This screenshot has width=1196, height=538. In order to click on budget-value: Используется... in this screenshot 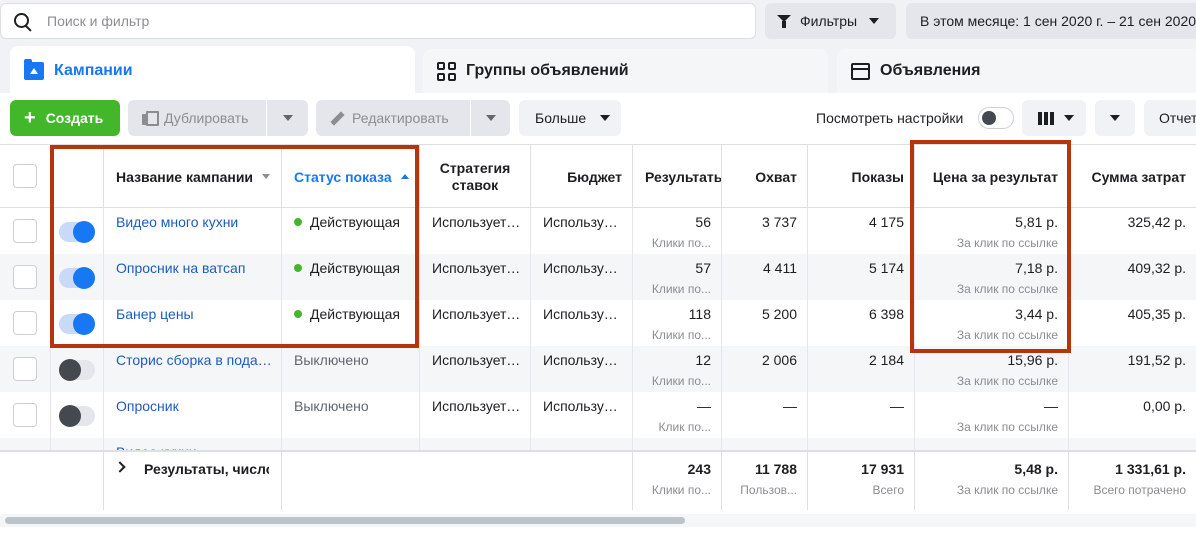, I will do `click(583, 360)`.